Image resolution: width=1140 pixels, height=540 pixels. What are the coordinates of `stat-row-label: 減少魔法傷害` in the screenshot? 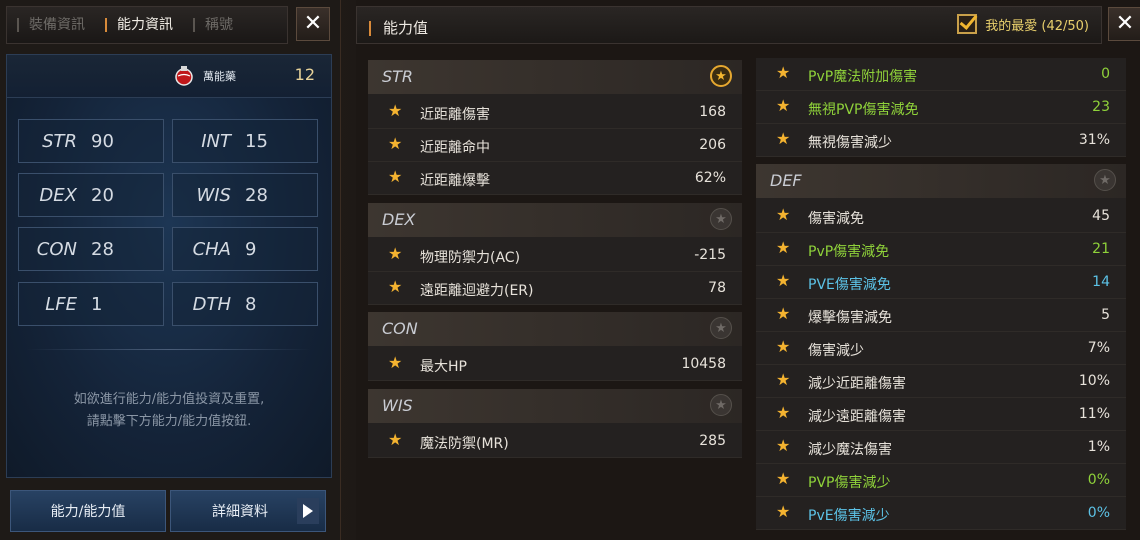 It's located at (850, 450).